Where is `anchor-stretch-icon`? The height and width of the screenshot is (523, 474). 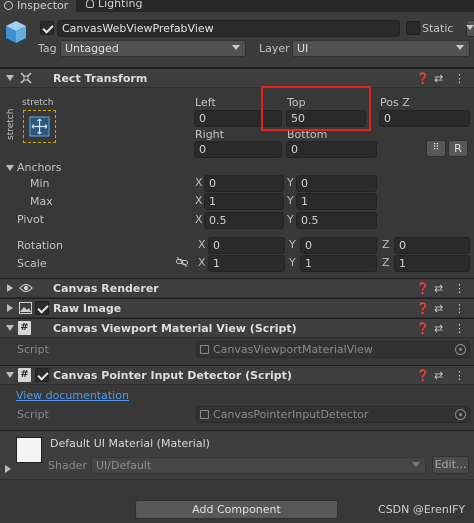
anchor-stretch-icon is located at coordinates (39, 126).